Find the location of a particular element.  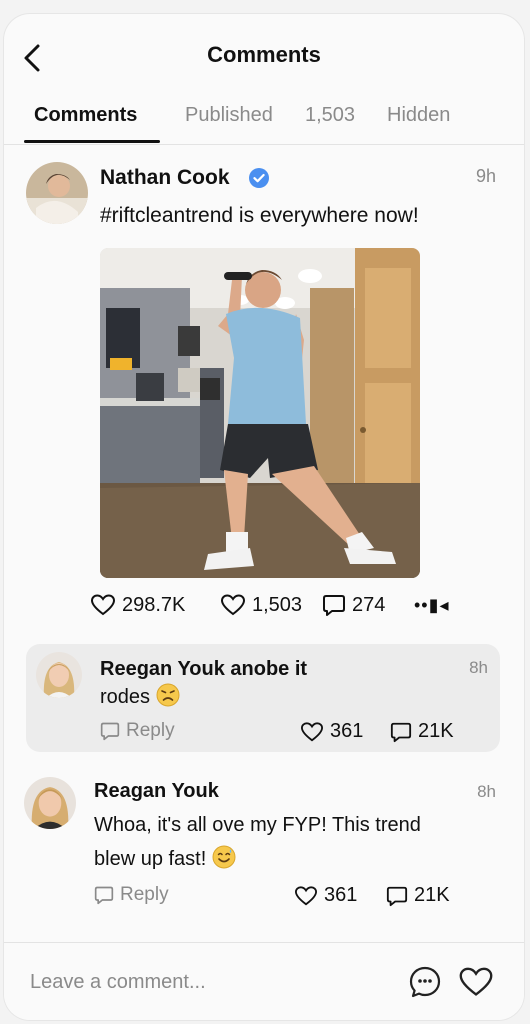

like-button: 298.7K is located at coordinates (137, 605).